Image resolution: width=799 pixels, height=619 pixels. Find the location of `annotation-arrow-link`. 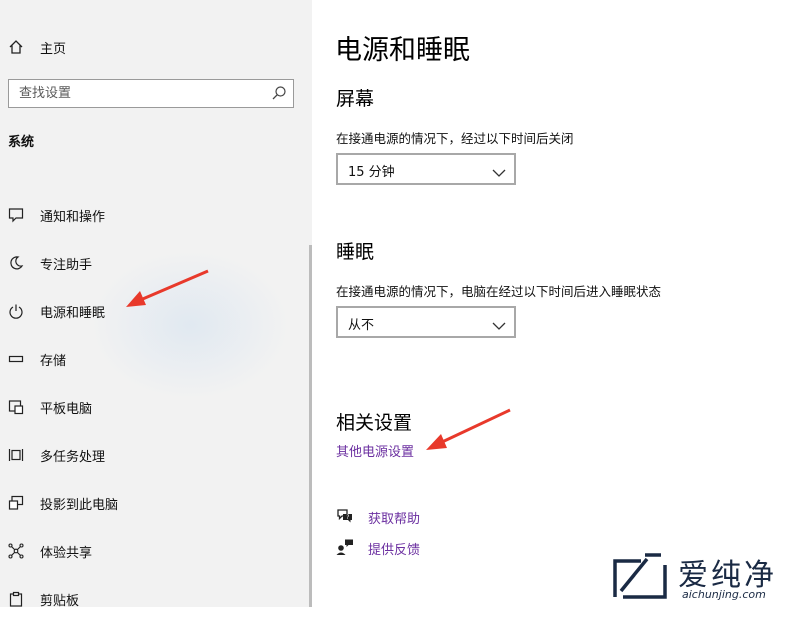

annotation-arrow-link is located at coordinates (468, 429).